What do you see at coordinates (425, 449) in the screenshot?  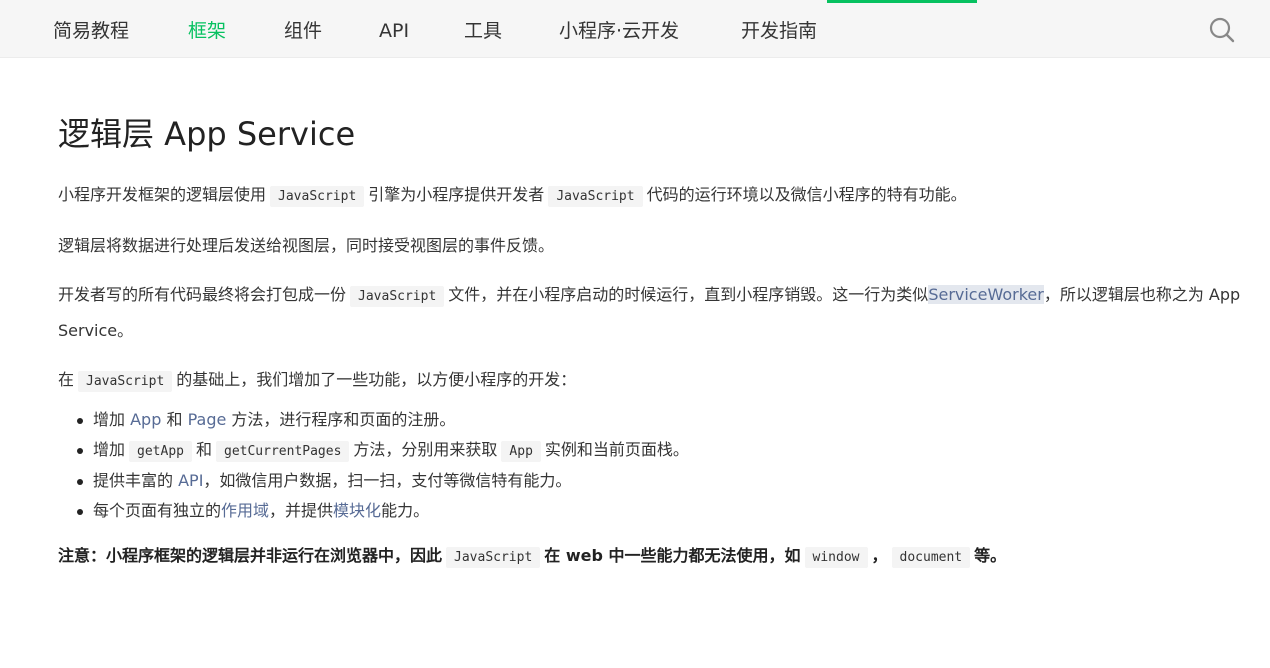 I see `text: 方法，分别用来获取` at bounding box center [425, 449].